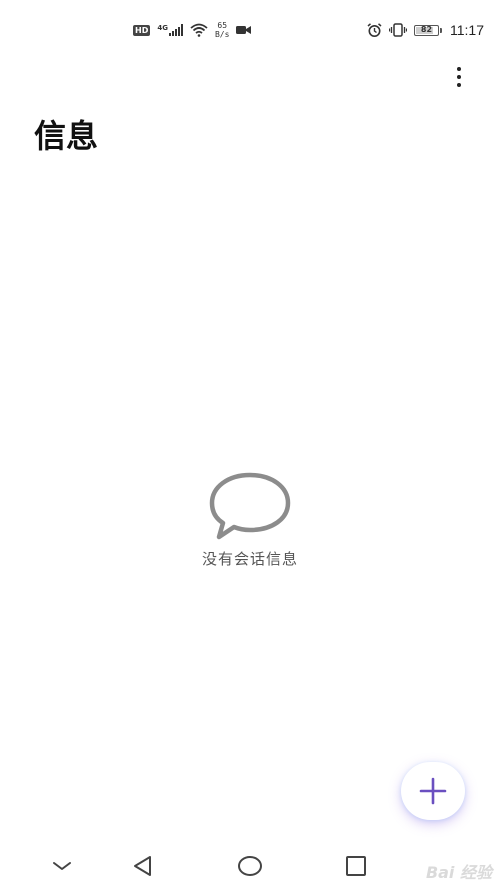 This screenshot has height=889, width=500. What do you see at coordinates (66, 136) in the screenshot?
I see `page-title: 信息` at bounding box center [66, 136].